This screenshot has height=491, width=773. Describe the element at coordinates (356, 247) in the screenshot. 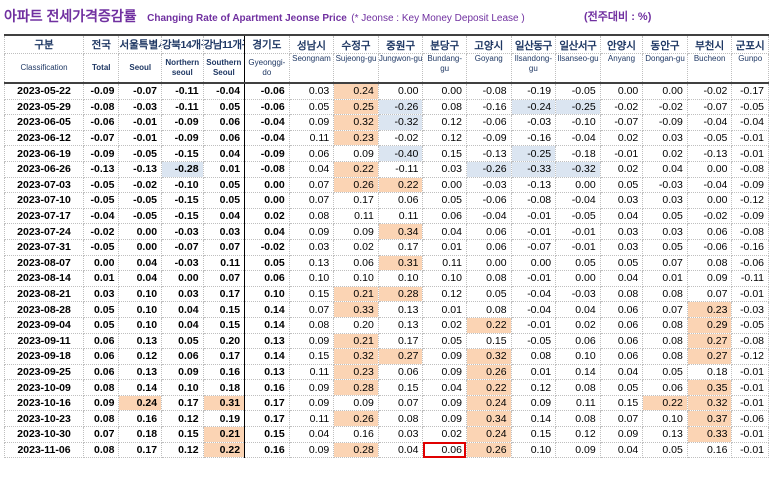

I see `table-cell: 0.02` at that location.